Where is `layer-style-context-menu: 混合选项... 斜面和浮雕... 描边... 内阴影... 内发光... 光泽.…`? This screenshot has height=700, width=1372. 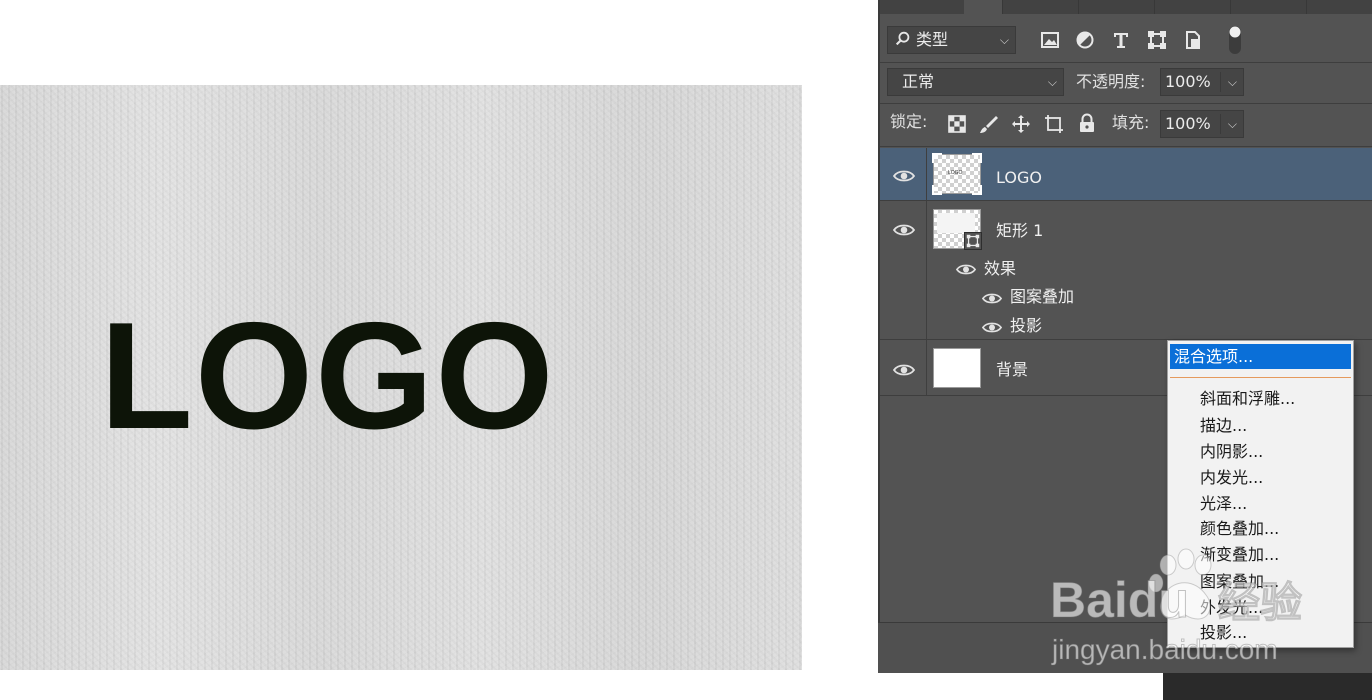 layer-style-context-menu: 混合选项... 斜面和浮雕... 描边... 内阴影... 内发光... 光泽.… is located at coordinates (1260, 494).